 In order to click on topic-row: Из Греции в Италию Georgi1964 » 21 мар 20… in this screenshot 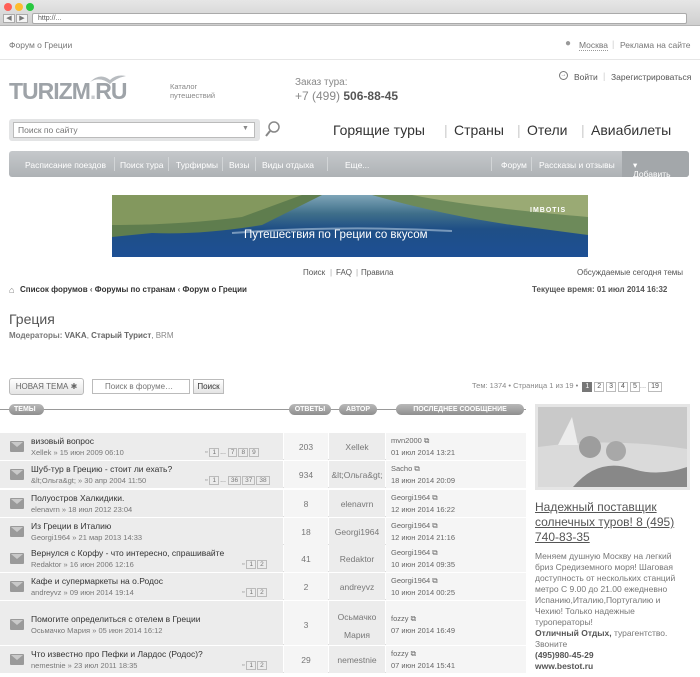, I will do `click(263, 531)`.